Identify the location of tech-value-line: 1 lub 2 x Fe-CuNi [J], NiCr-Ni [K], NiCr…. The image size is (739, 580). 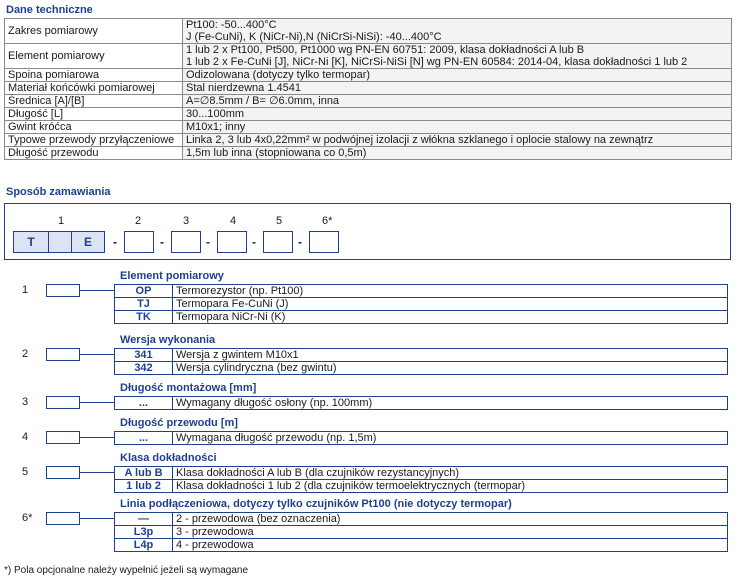
(437, 62).